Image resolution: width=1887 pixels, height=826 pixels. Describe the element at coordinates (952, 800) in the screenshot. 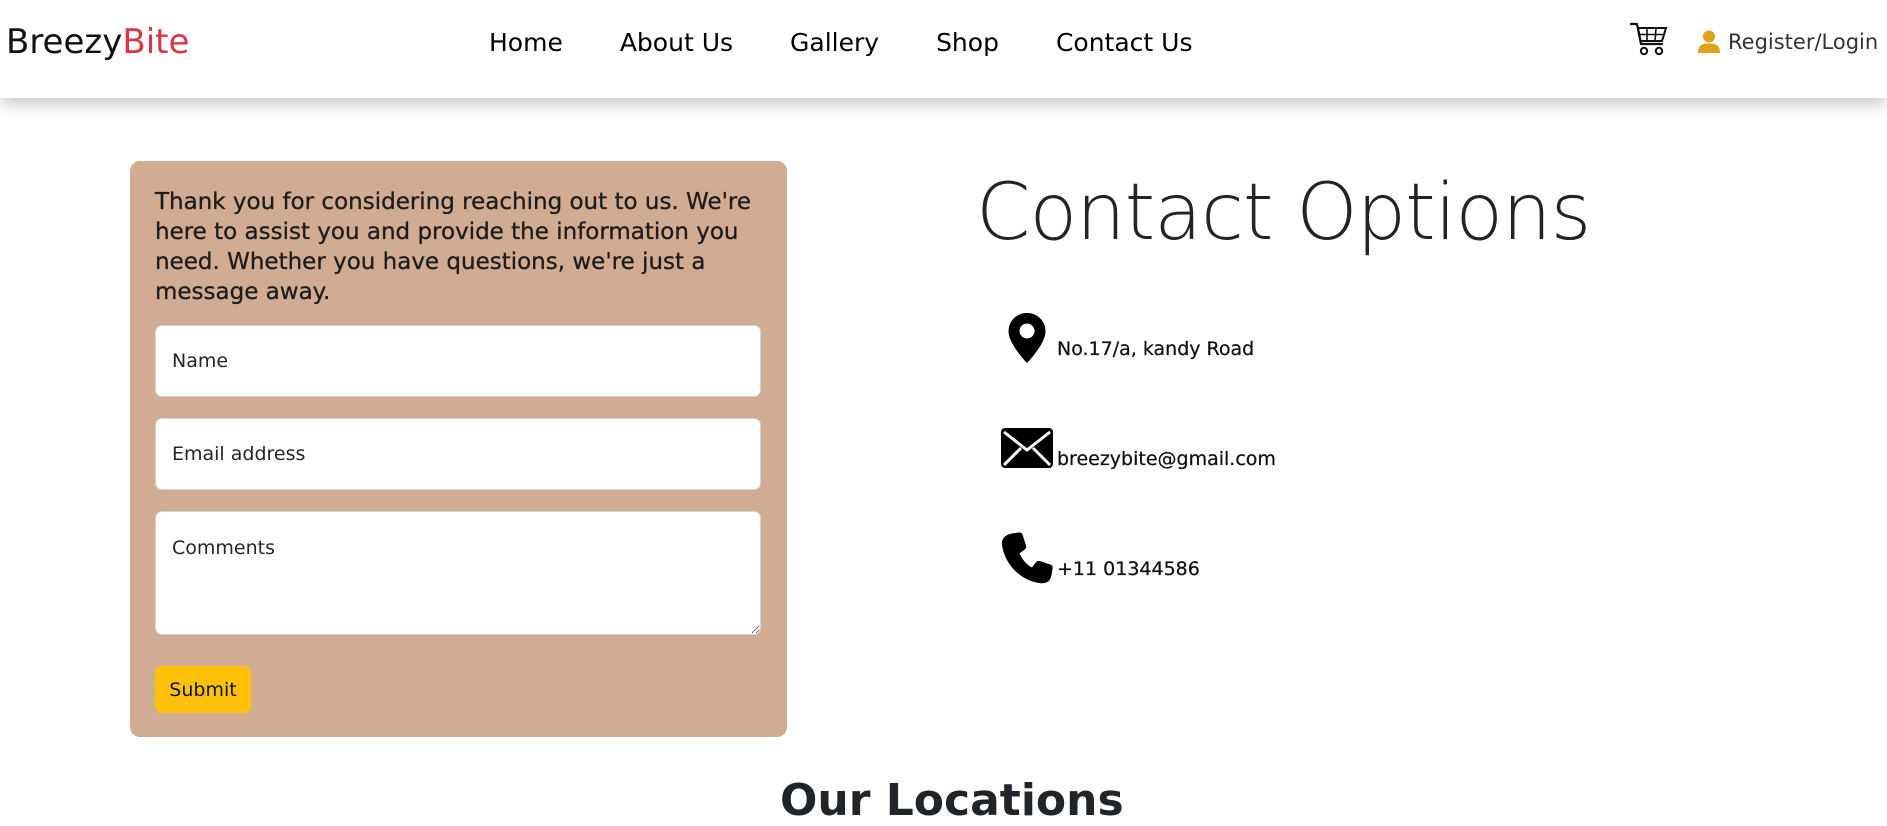

I see `our-locations-heading: Our Locations` at that location.